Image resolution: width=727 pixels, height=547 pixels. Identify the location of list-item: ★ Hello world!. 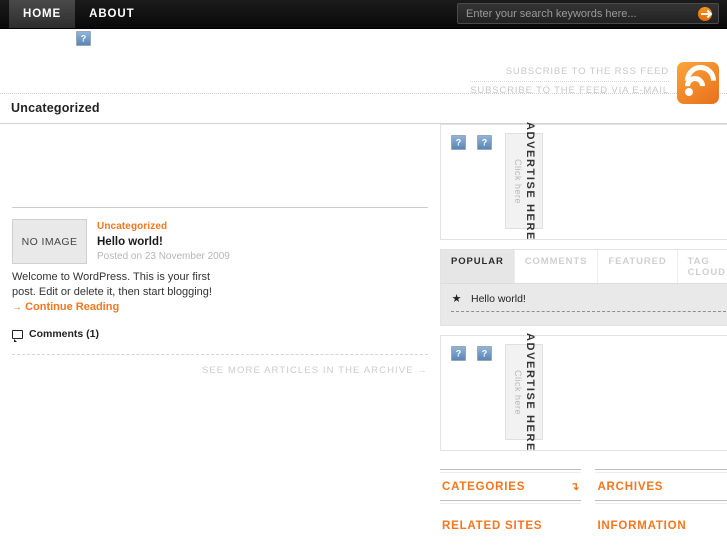
(588, 302).